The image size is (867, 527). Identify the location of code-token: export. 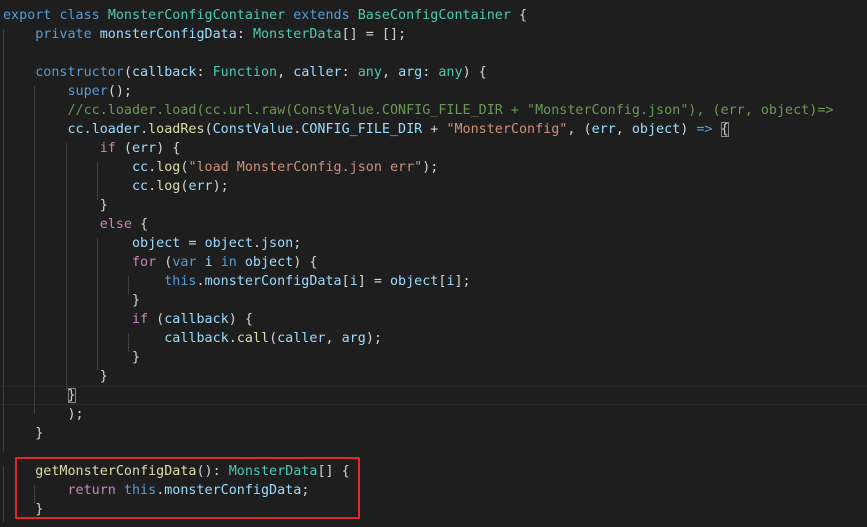
(27, 15).